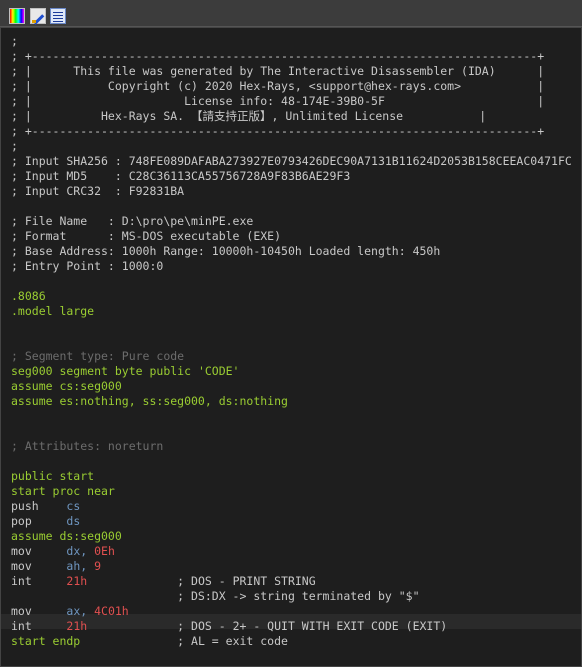 This screenshot has height=667, width=582. What do you see at coordinates (52, 476) in the screenshot?
I see `listing-line: public start` at bounding box center [52, 476].